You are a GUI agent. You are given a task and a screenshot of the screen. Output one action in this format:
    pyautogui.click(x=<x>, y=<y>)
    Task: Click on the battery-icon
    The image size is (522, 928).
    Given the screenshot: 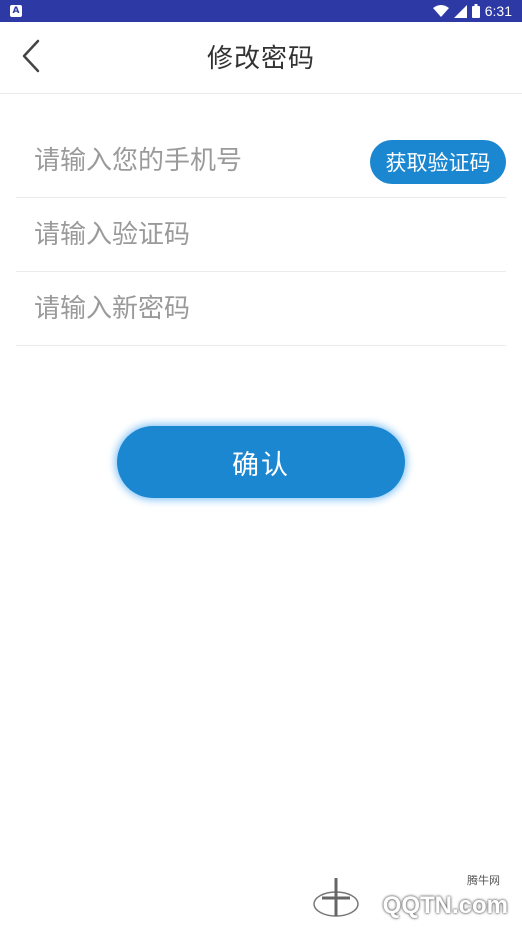 What is the action you would take?
    pyautogui.click(x=475, y=11)
    